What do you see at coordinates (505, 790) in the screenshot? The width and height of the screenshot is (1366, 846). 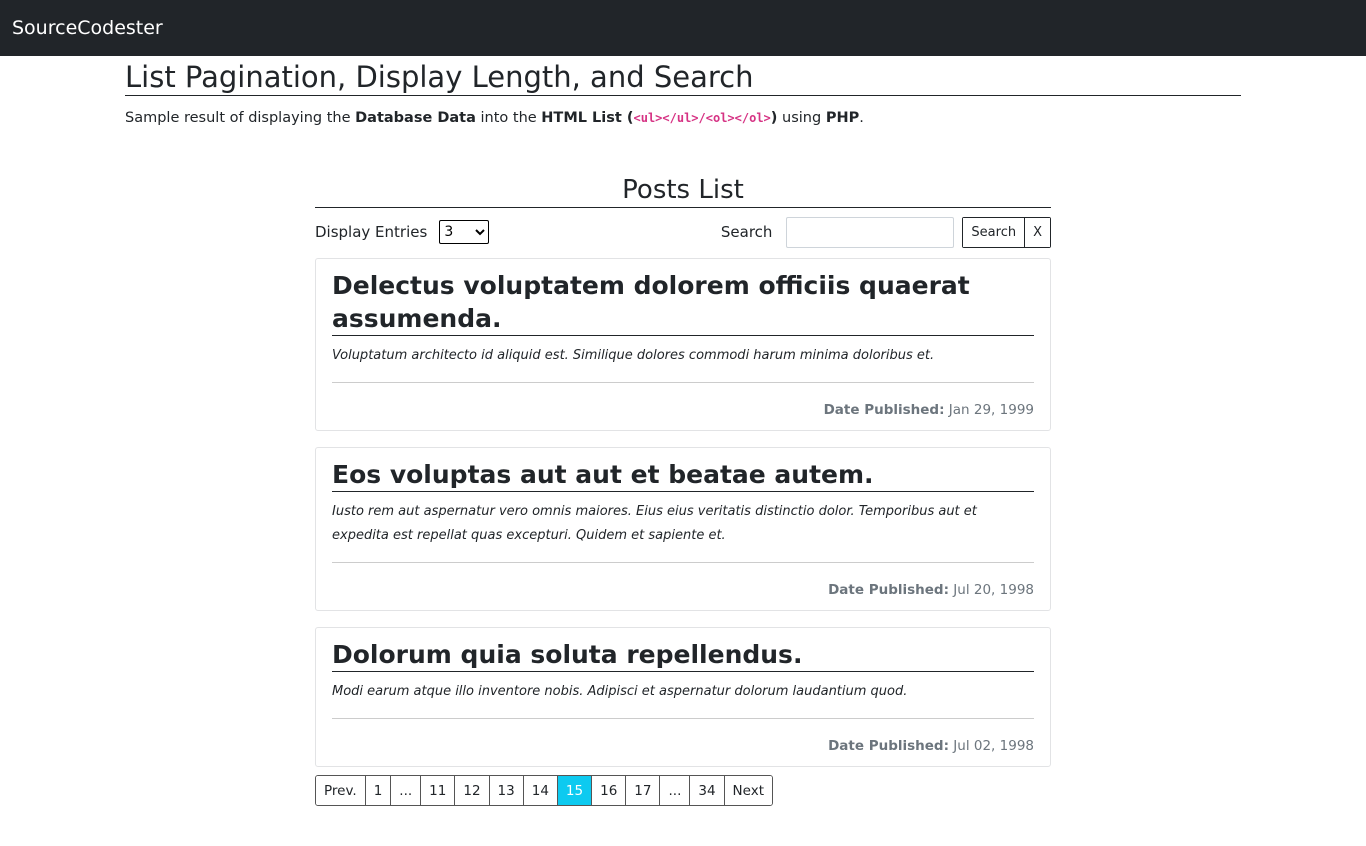 I see `page-link: 13` at bounding box center [505, 790].